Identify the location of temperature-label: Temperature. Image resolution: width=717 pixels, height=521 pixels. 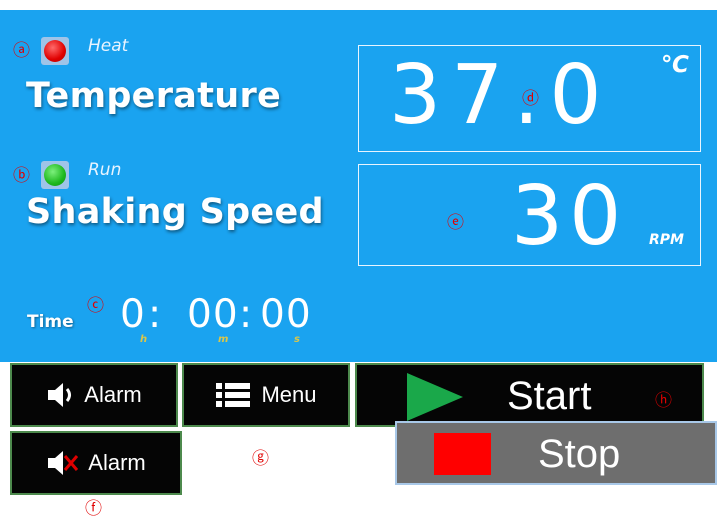
(154, 96).